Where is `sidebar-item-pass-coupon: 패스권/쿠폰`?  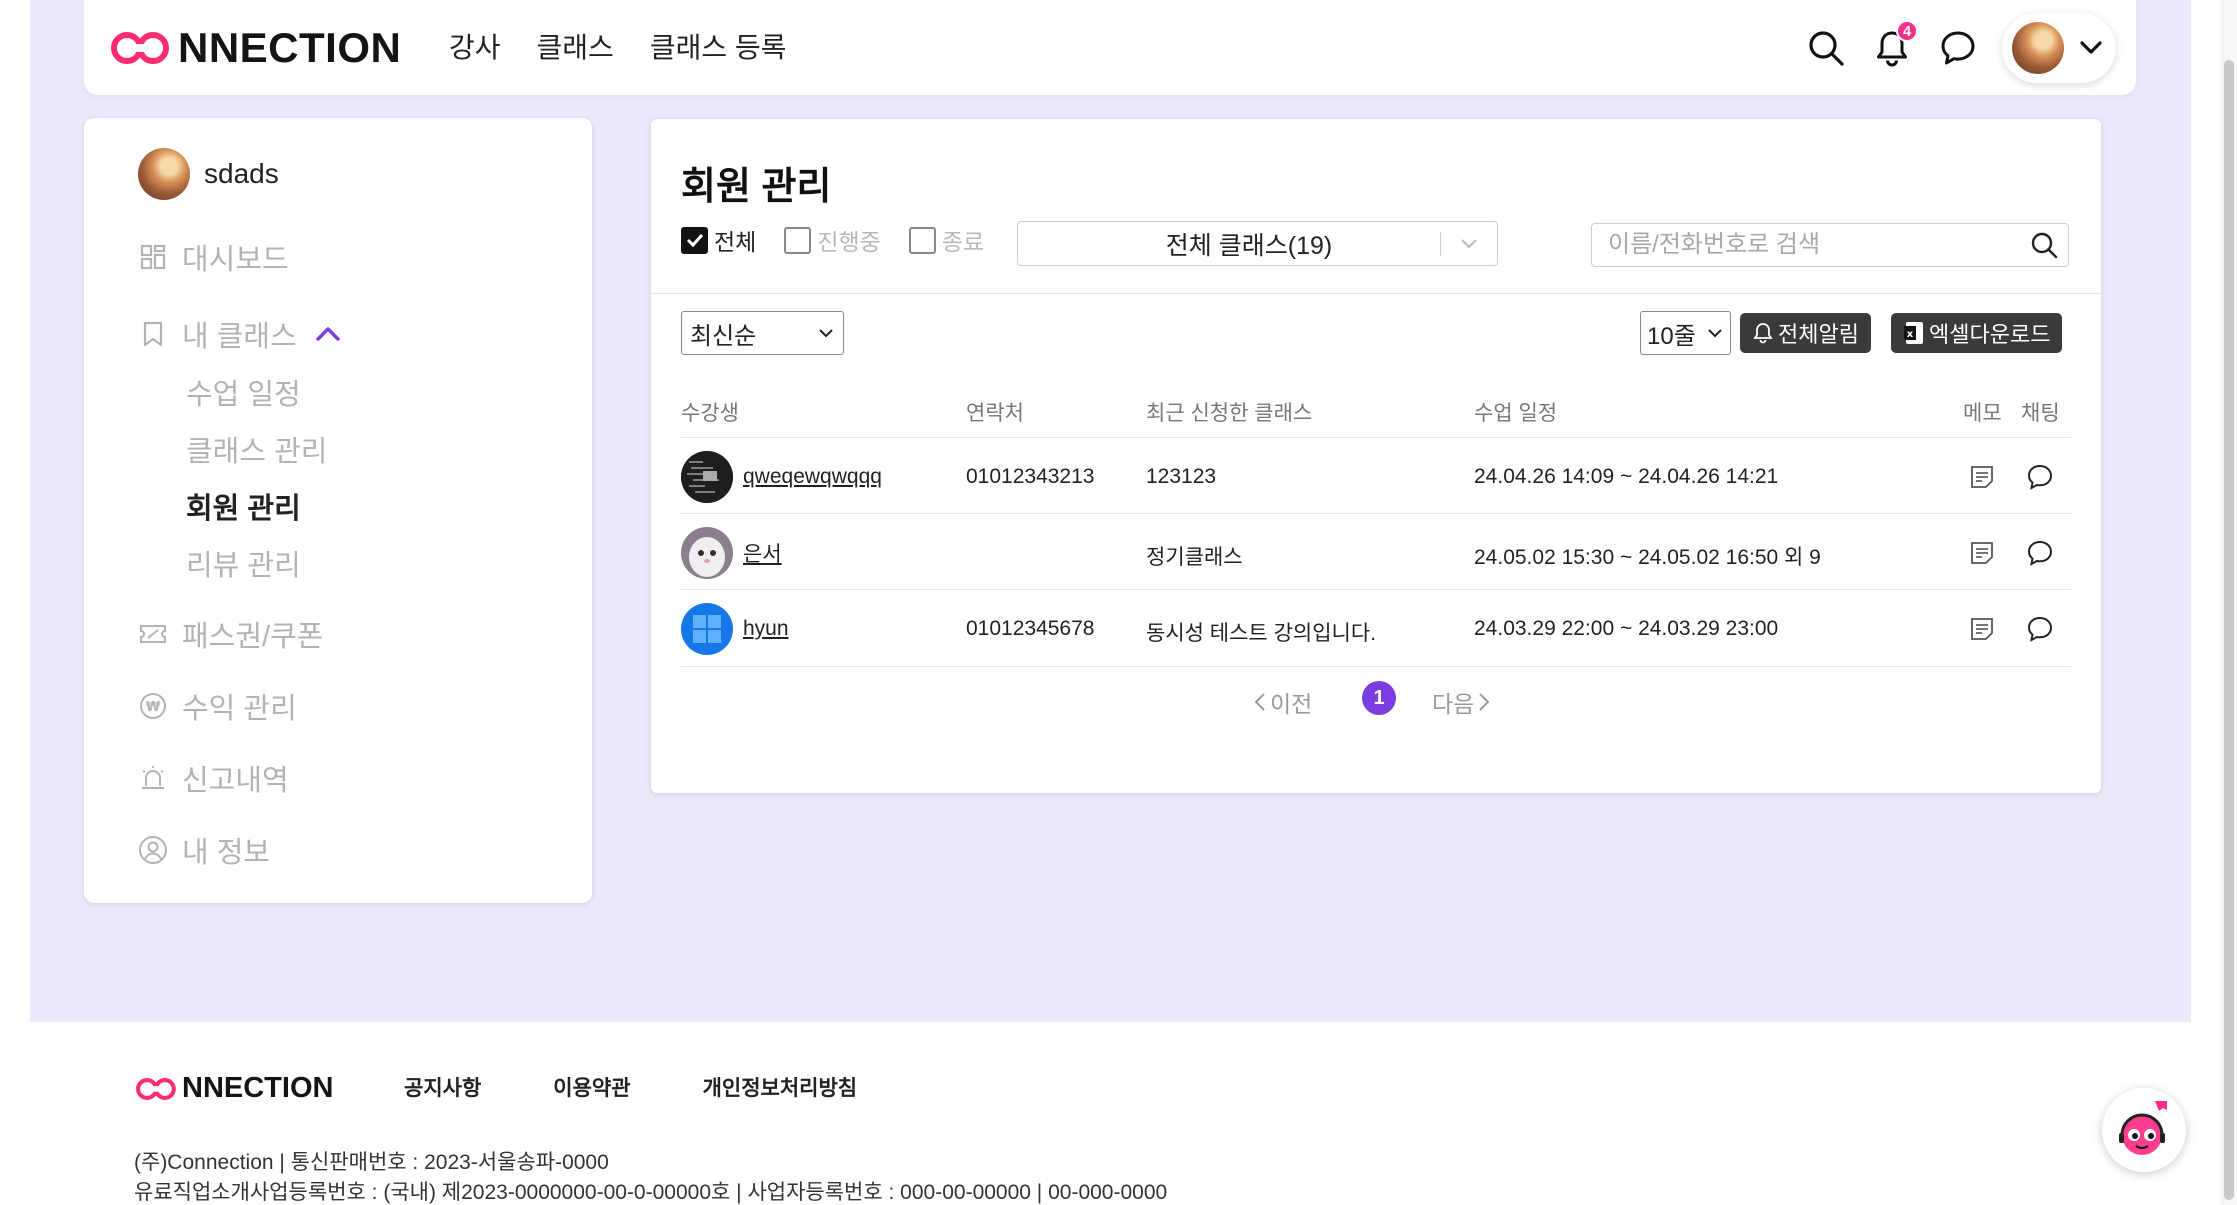
sidebar-item-pass-coupon: 패스권/쿠폰 is located at coordinates (230, 634).